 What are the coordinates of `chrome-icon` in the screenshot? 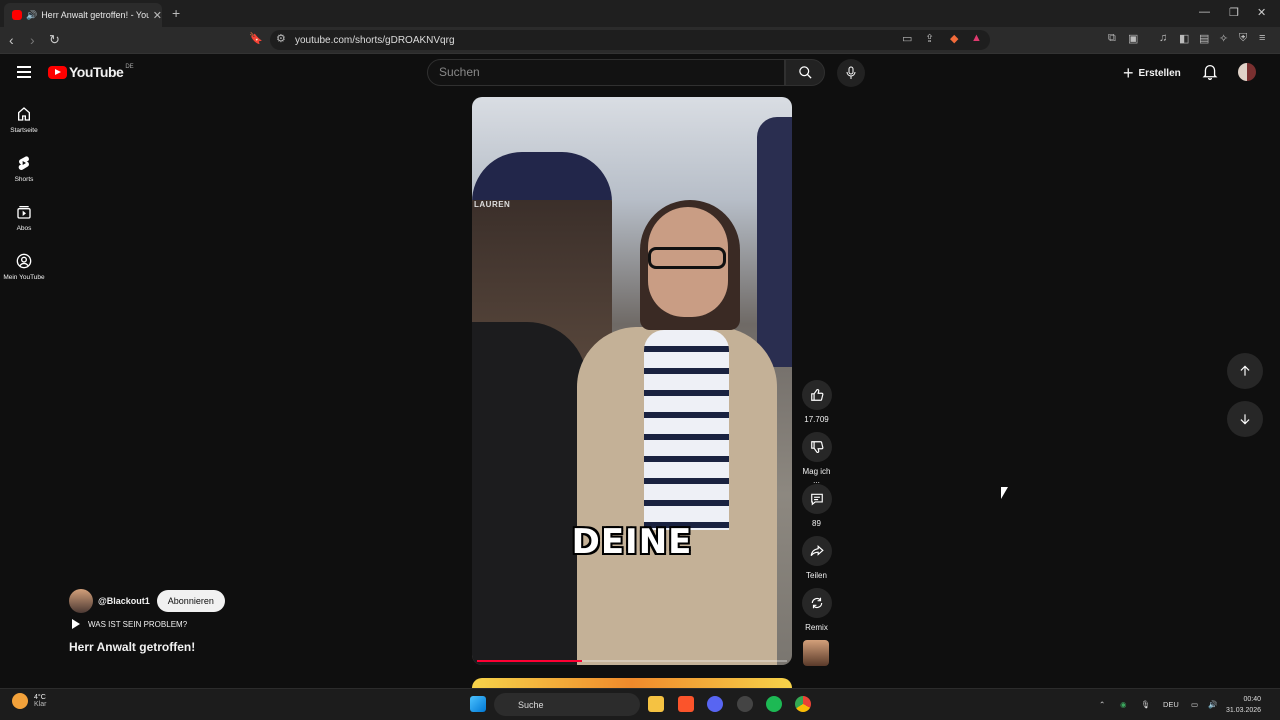 It's located at (803, 704).